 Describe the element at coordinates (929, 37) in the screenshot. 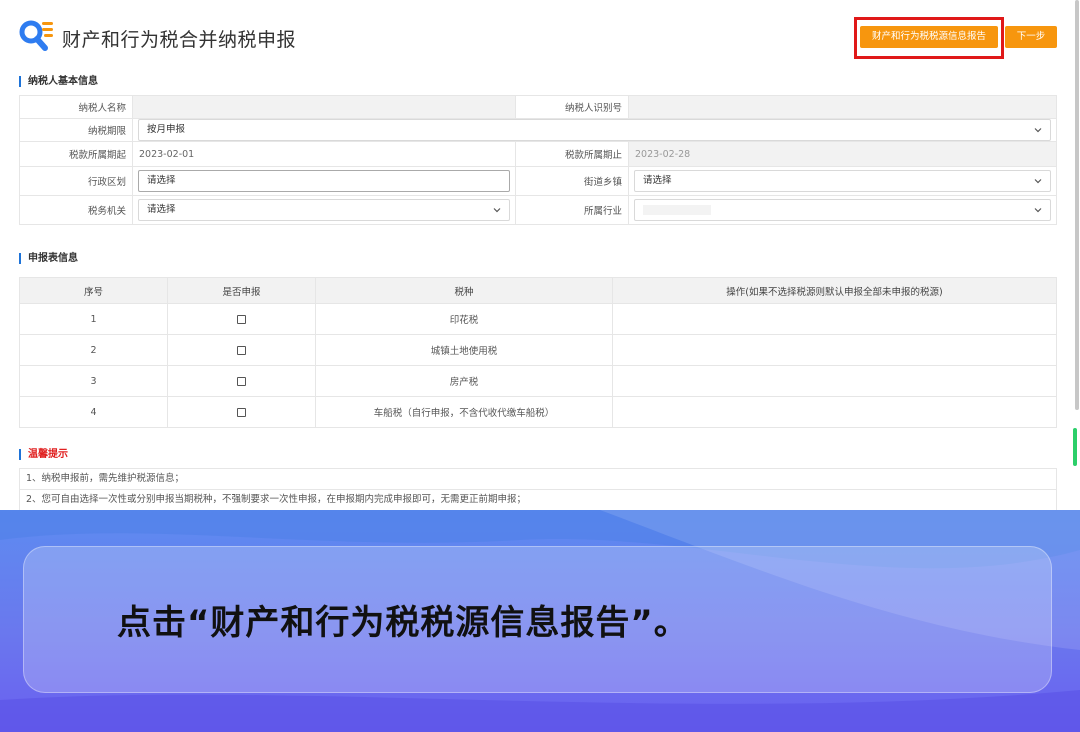

I see `property-tax-source-report-button: 财产和行为税税源信息报告` at that location.